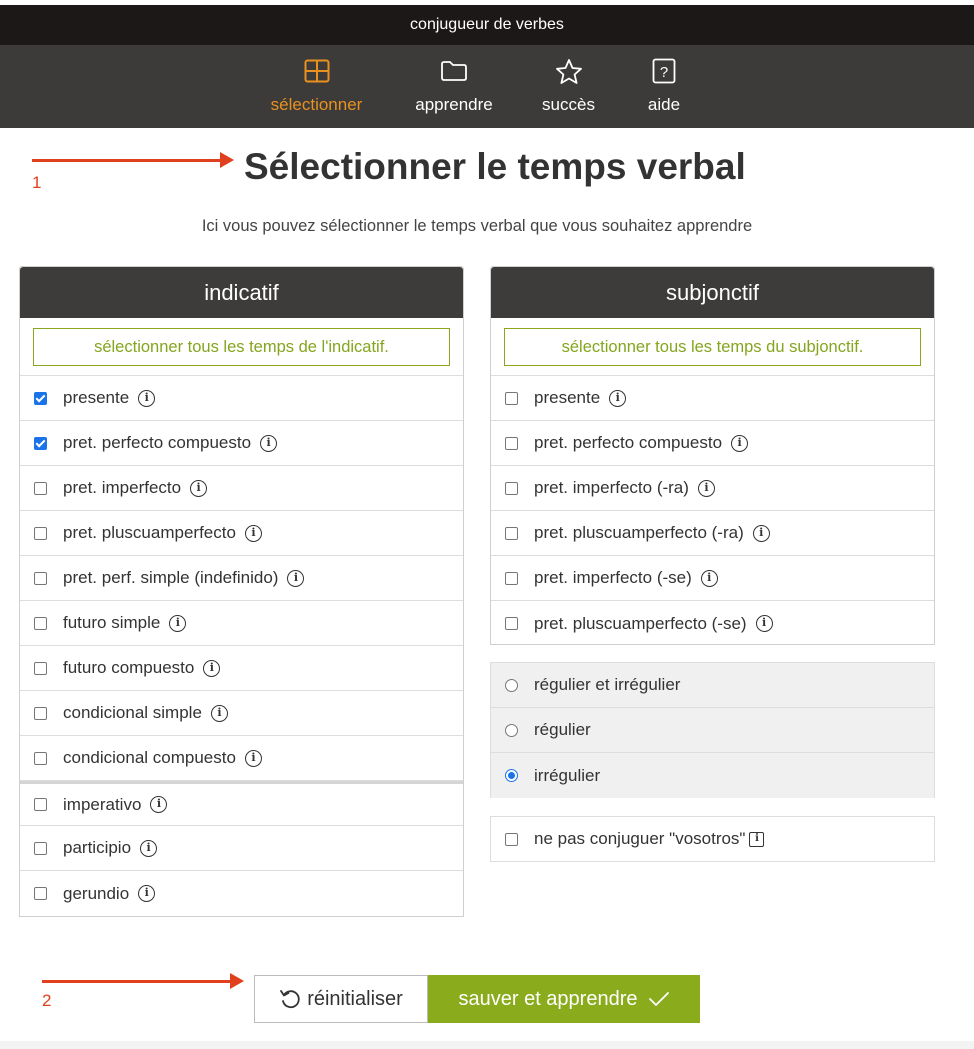 The image size is (974, 1049). What do you see at coordinates (241, 623) in the screenshot?
I see `tense-row: futuro simple i` at bounding box center [241, 623].